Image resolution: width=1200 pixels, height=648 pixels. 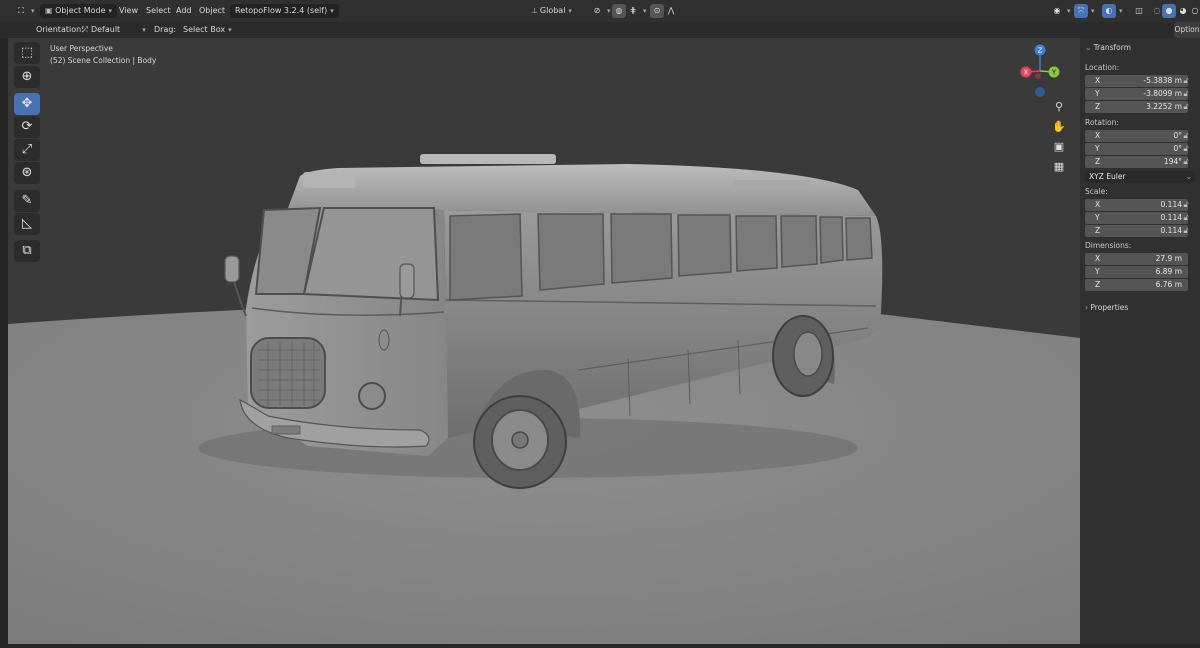 What do you see at coordinates (27, 173) in the screenshot?
I see `transform-tool: ⊛` at bounding box center [27, 173].